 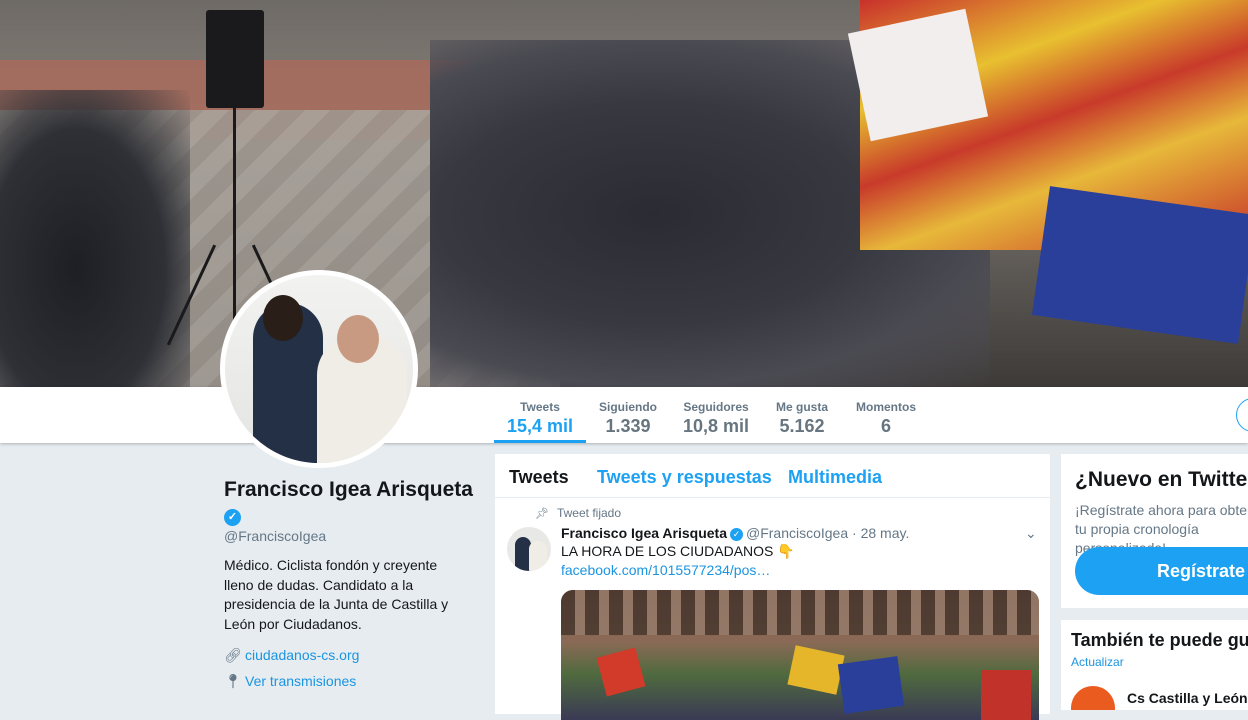 I want to click on banner-photographers, so click(x=95, y=238).